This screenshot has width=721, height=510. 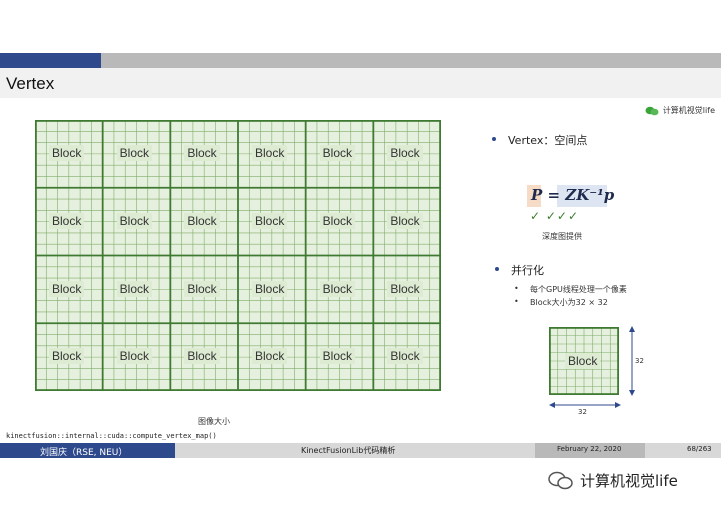 What do you see at coordinates (84, 453) in the screenshot?
I see `footer-author: 刘国庆（RSE, NEU）` at bounding box center [84, 453].